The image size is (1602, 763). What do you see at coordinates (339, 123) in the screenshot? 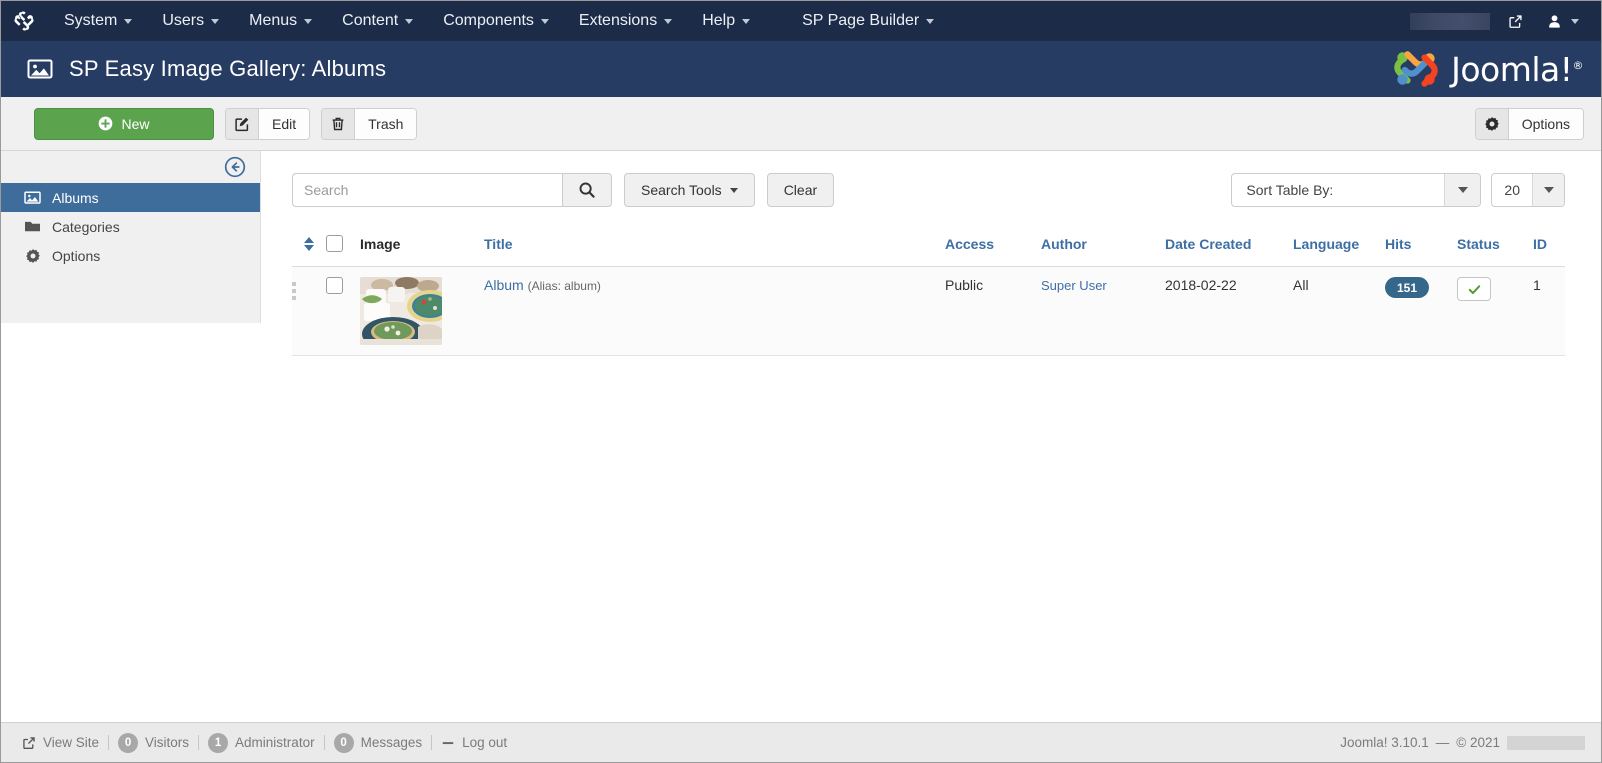
I see `trash-icon` at bounding box center [339, 123].